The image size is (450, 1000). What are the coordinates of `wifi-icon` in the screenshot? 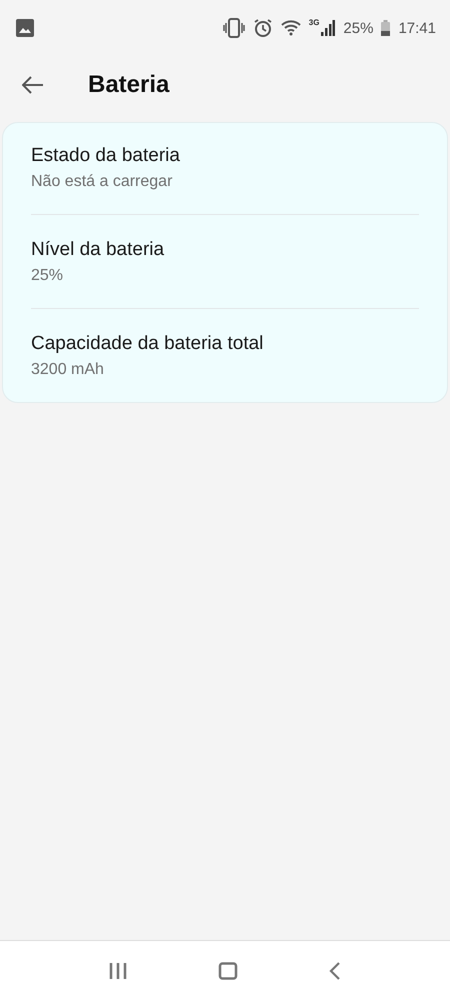 It's located at (290, 28).